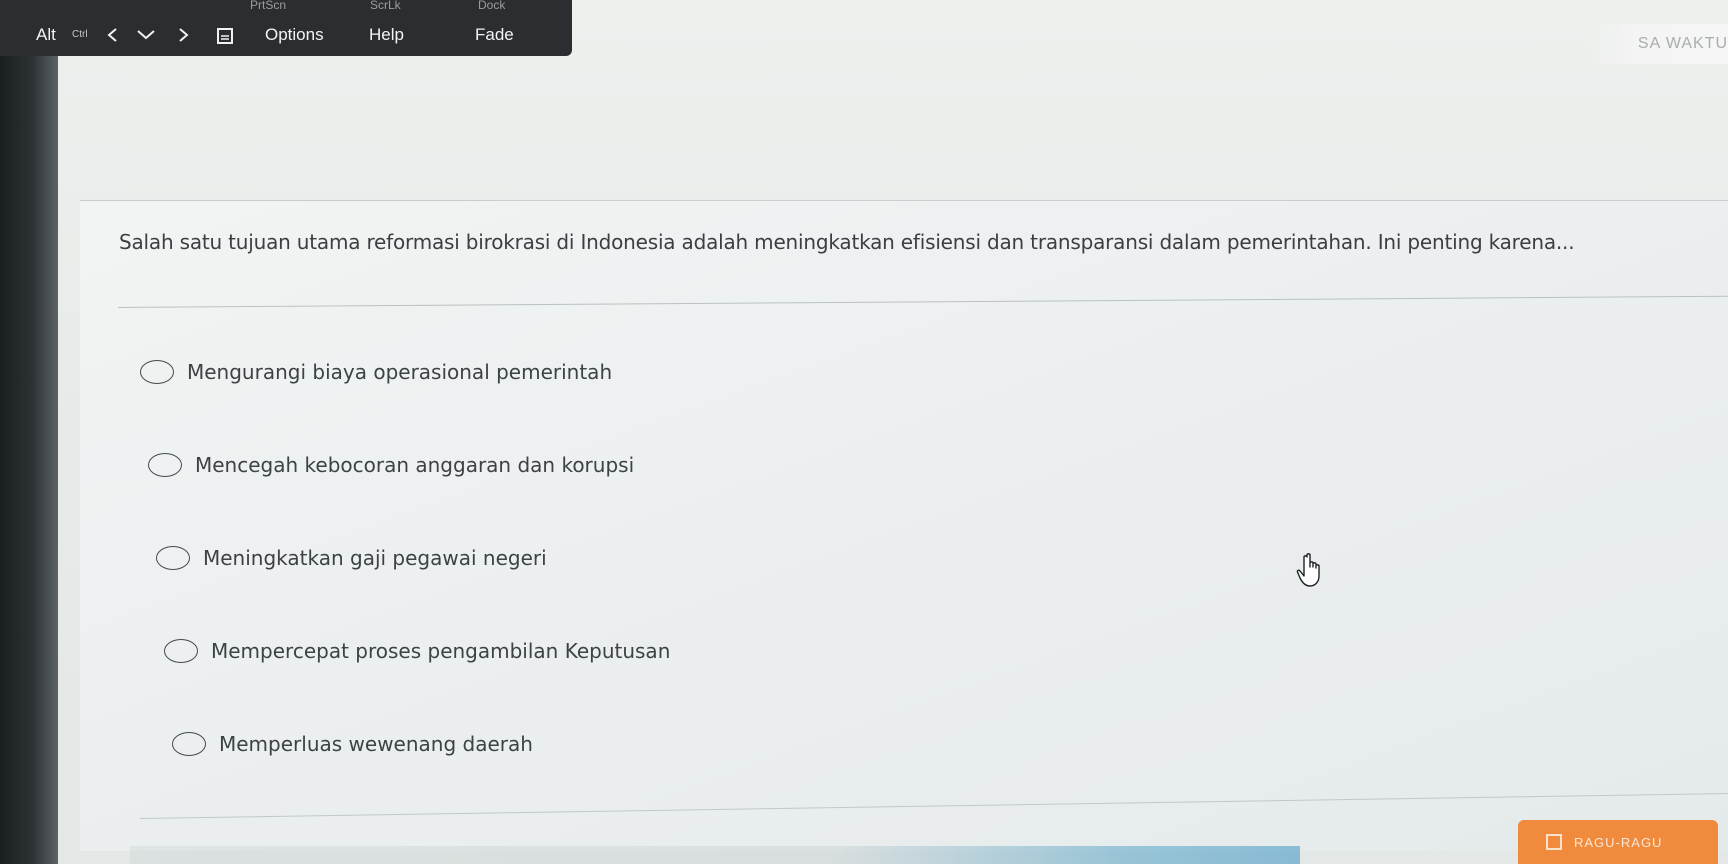 The image size is (1728, 864). What do you see at coordinates (183, 35) in the screenshot?
I see `chevron-right-icon` at bounding box center [183, 35].